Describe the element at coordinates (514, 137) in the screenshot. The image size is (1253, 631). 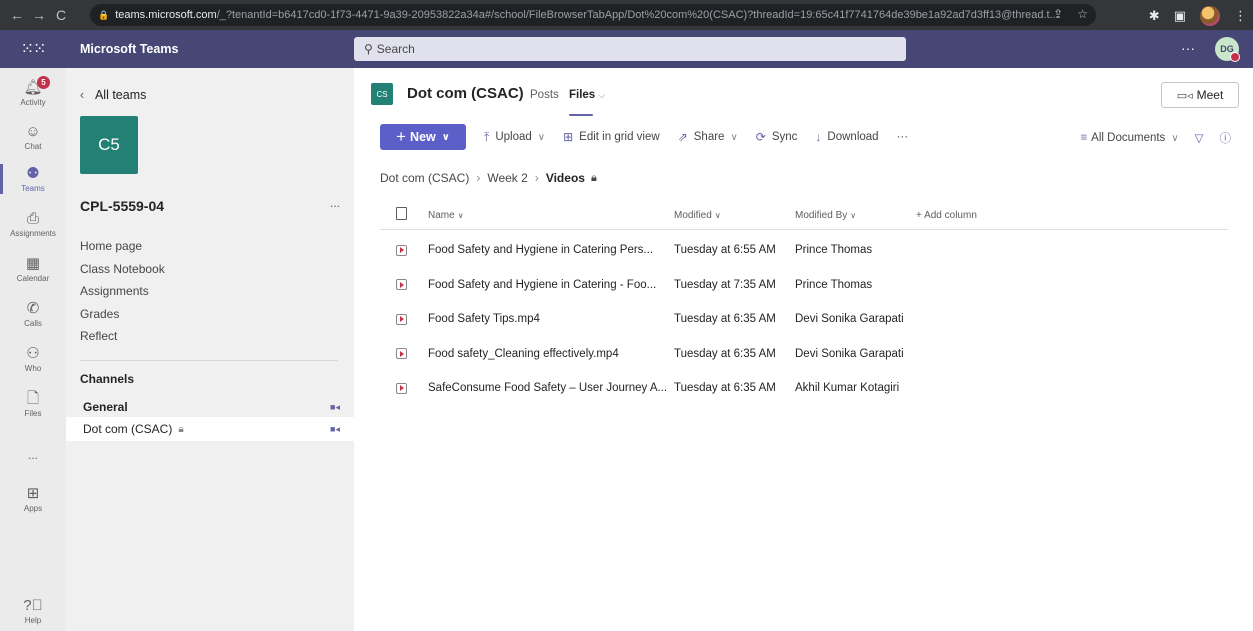
I see `upload-button: ⤒ Upload ∨` at that location.